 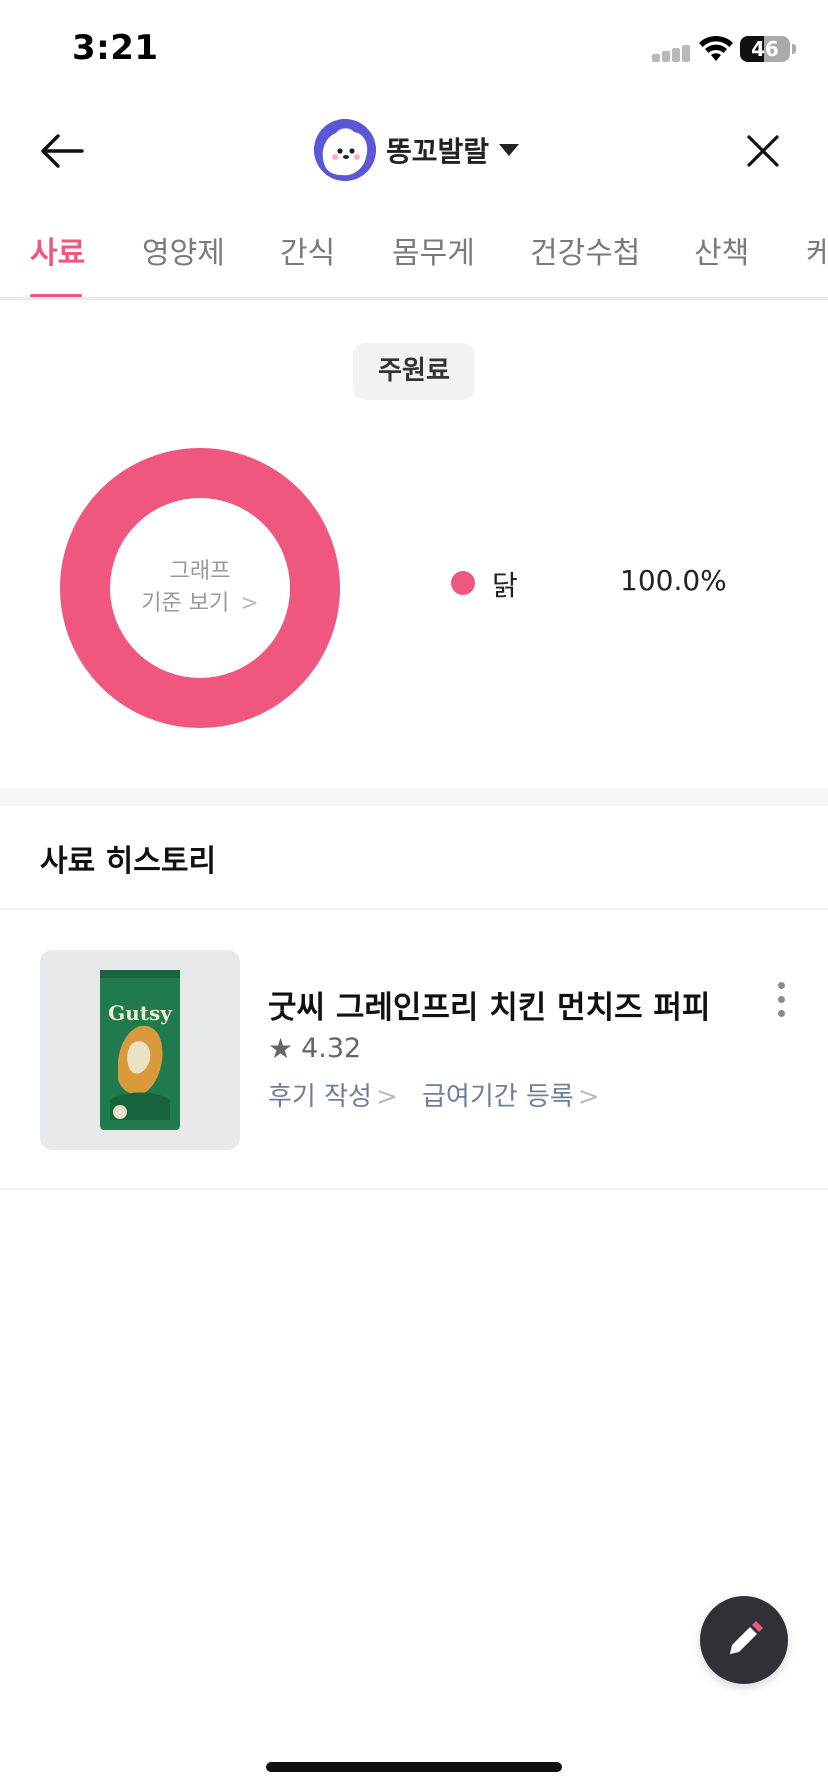 I want to click on legend-label: 닭, so click(x=505, y=585).